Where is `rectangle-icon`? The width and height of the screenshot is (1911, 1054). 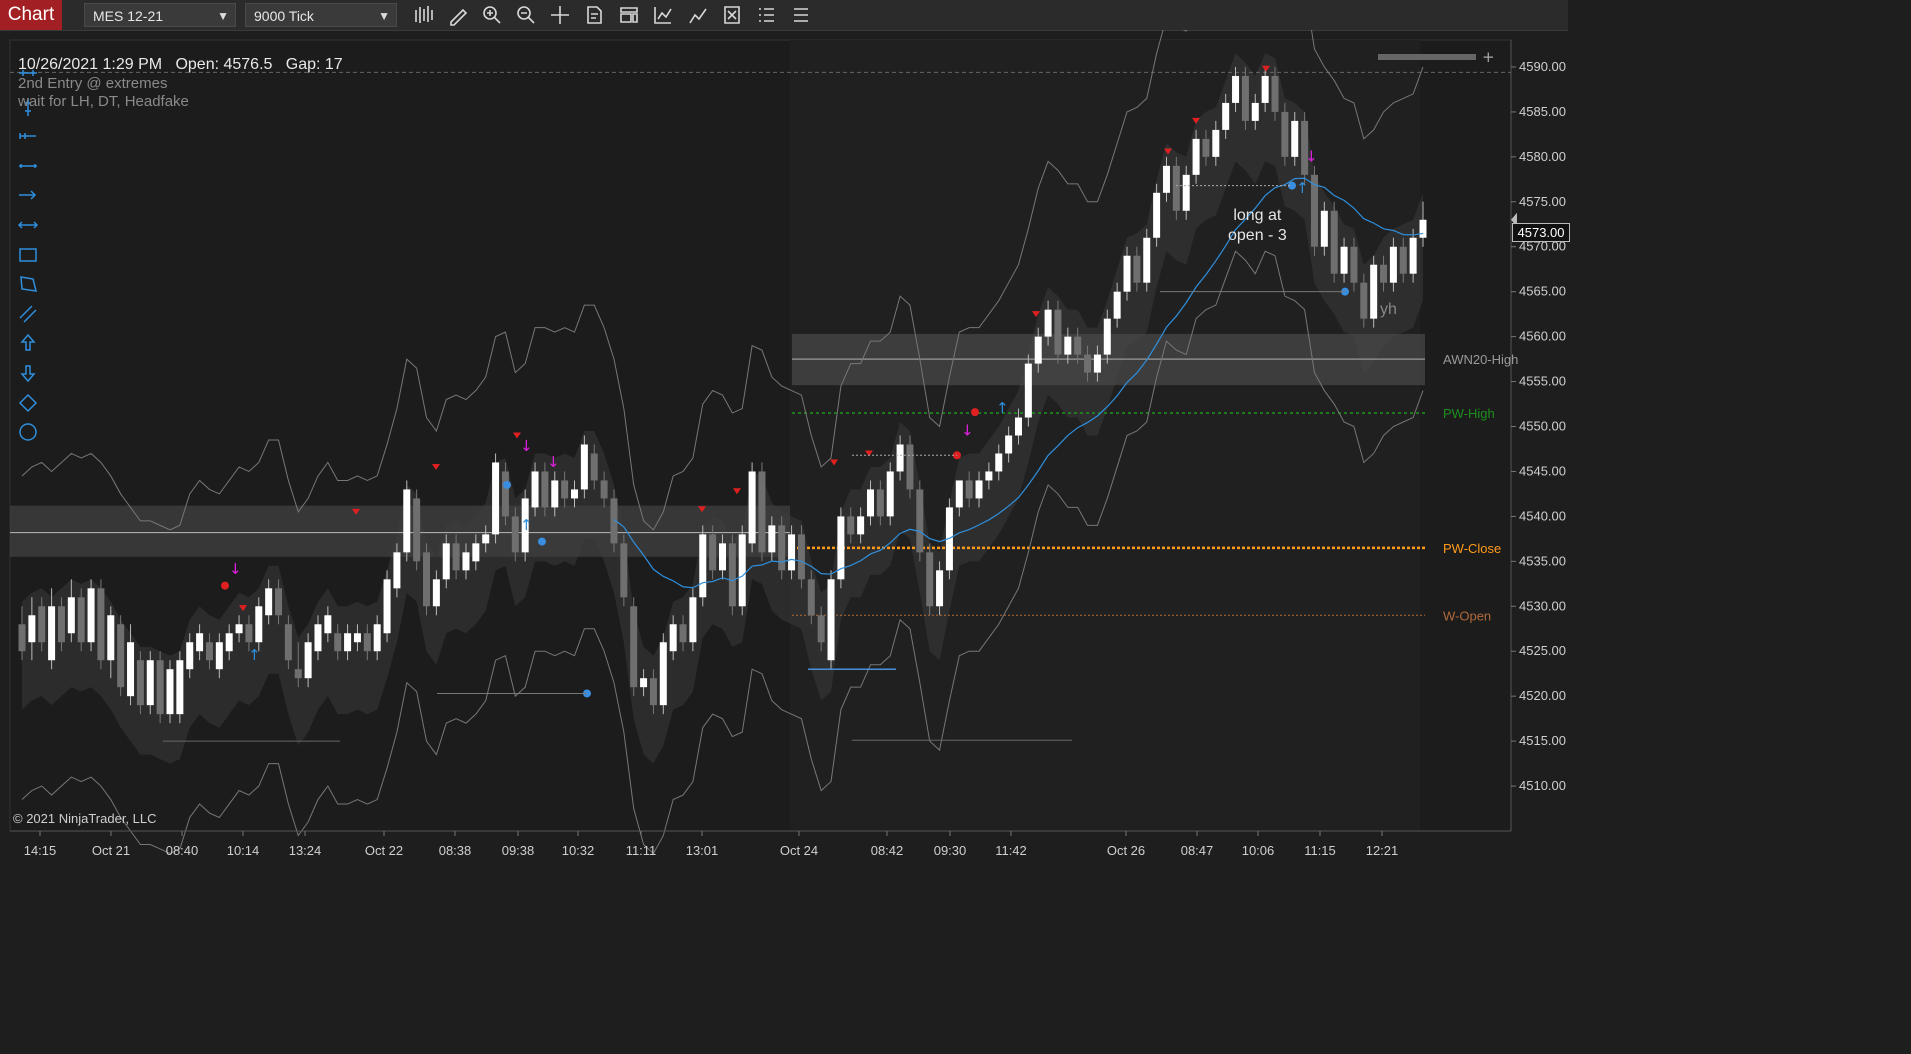 rectangle-icon is located at coordinates (28, 255).